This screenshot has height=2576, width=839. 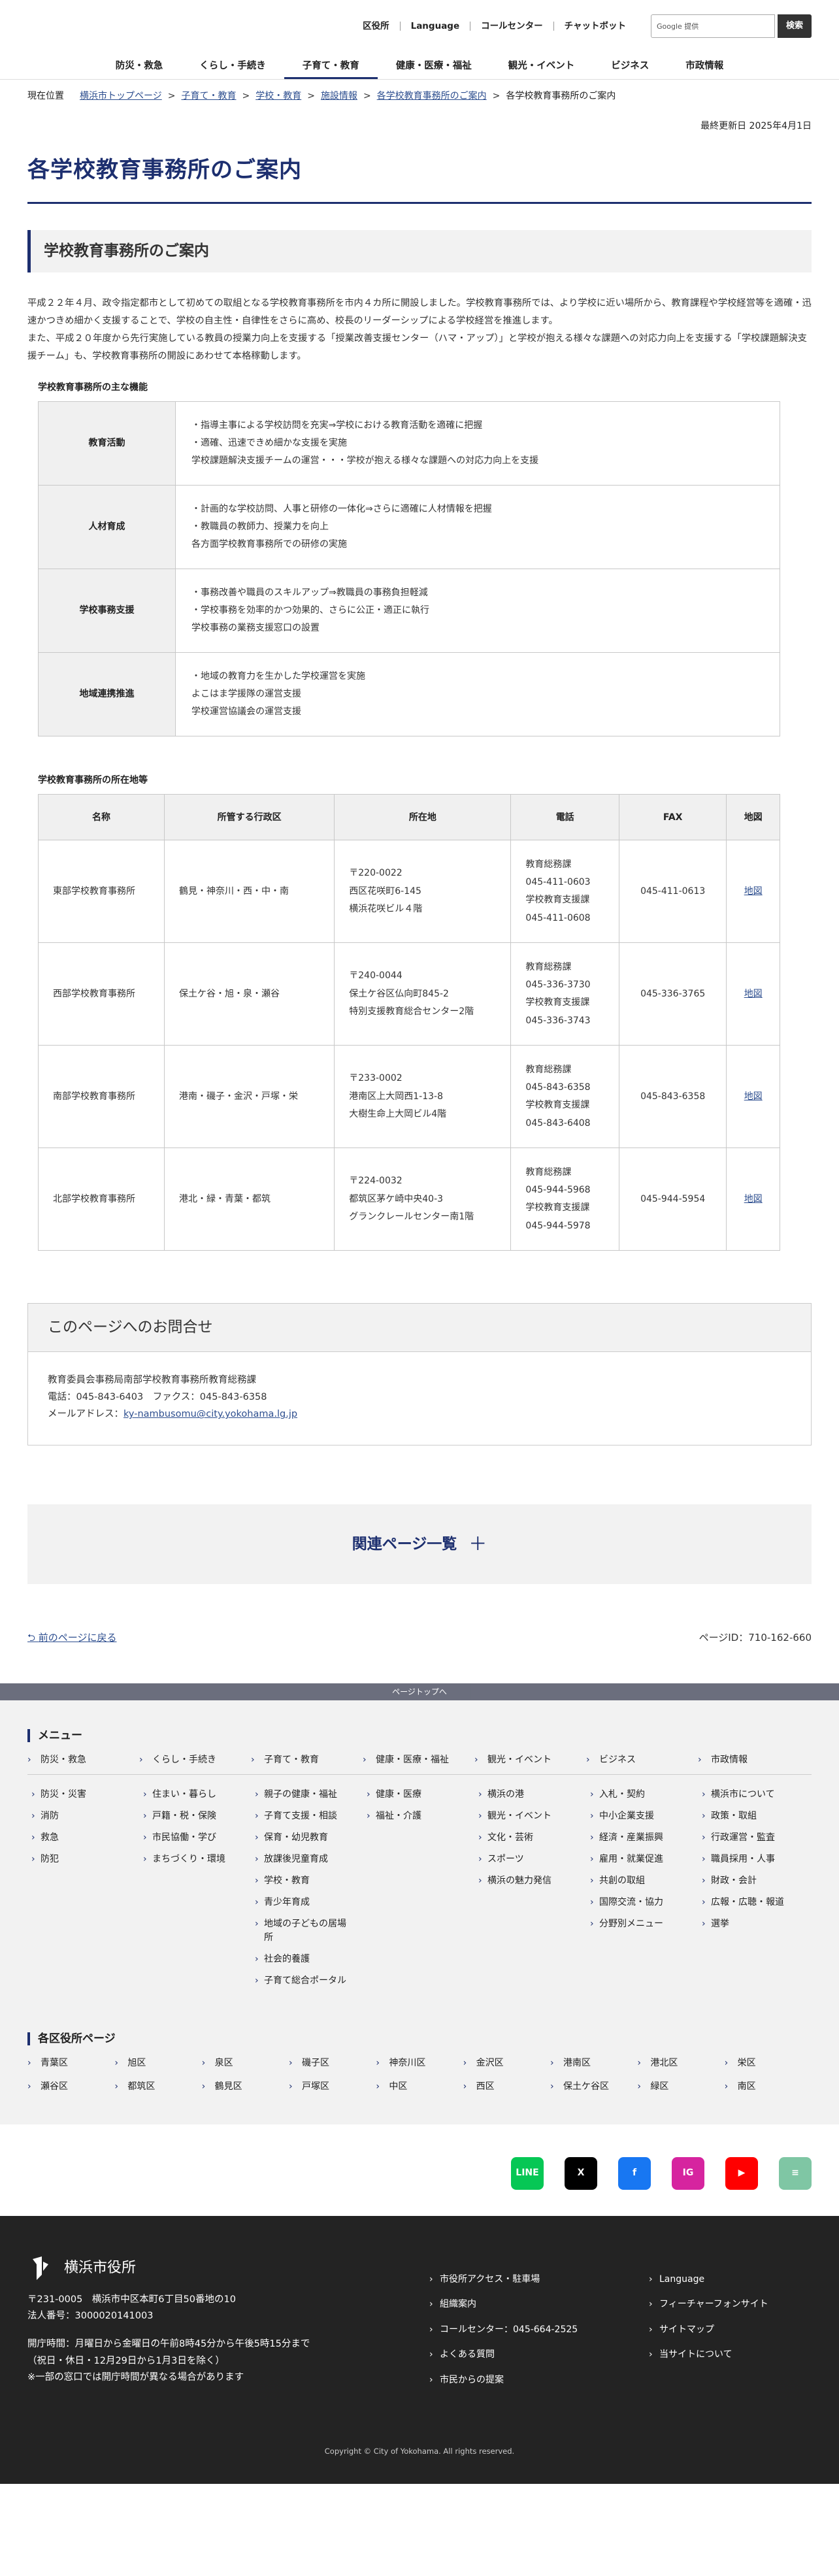 What do you see at coordinates (70, 2086) in the screenshot?
I see `ward-link: 瀬谷区` at bounding box center [70, 2086].